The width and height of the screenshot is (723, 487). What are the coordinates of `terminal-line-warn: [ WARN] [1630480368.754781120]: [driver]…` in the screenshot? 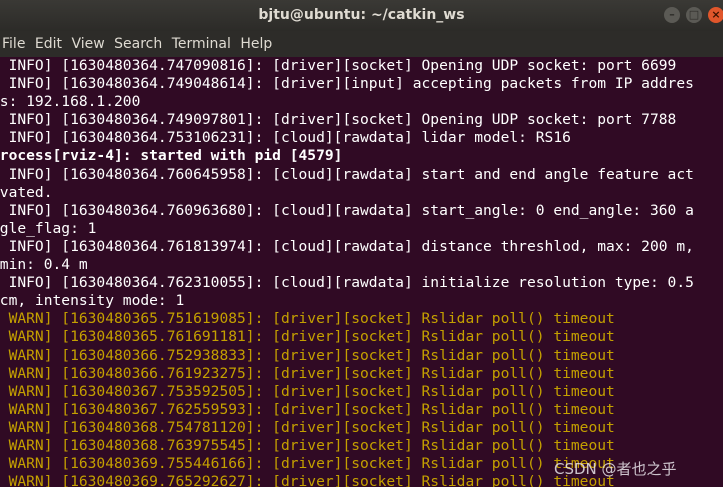 It's located at (307, 427).